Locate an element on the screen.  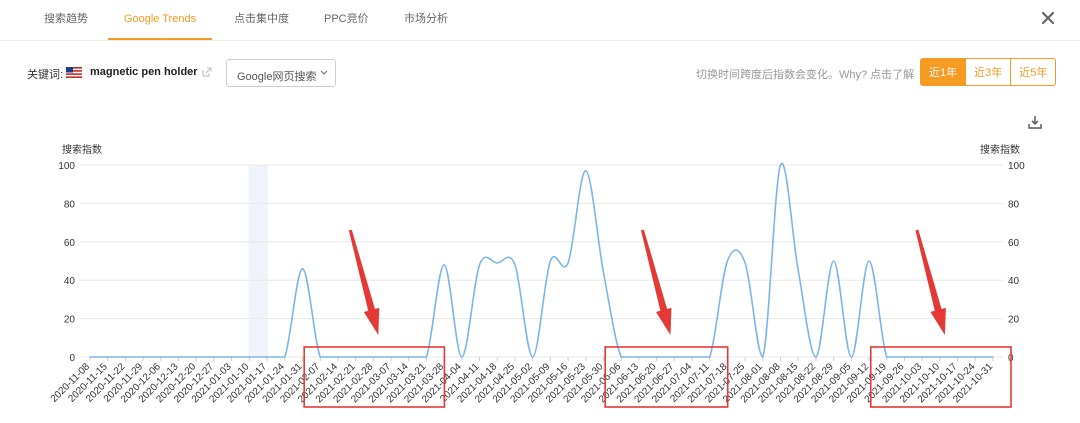
y-tick-left: 20 is located at coordinates (70, 320).